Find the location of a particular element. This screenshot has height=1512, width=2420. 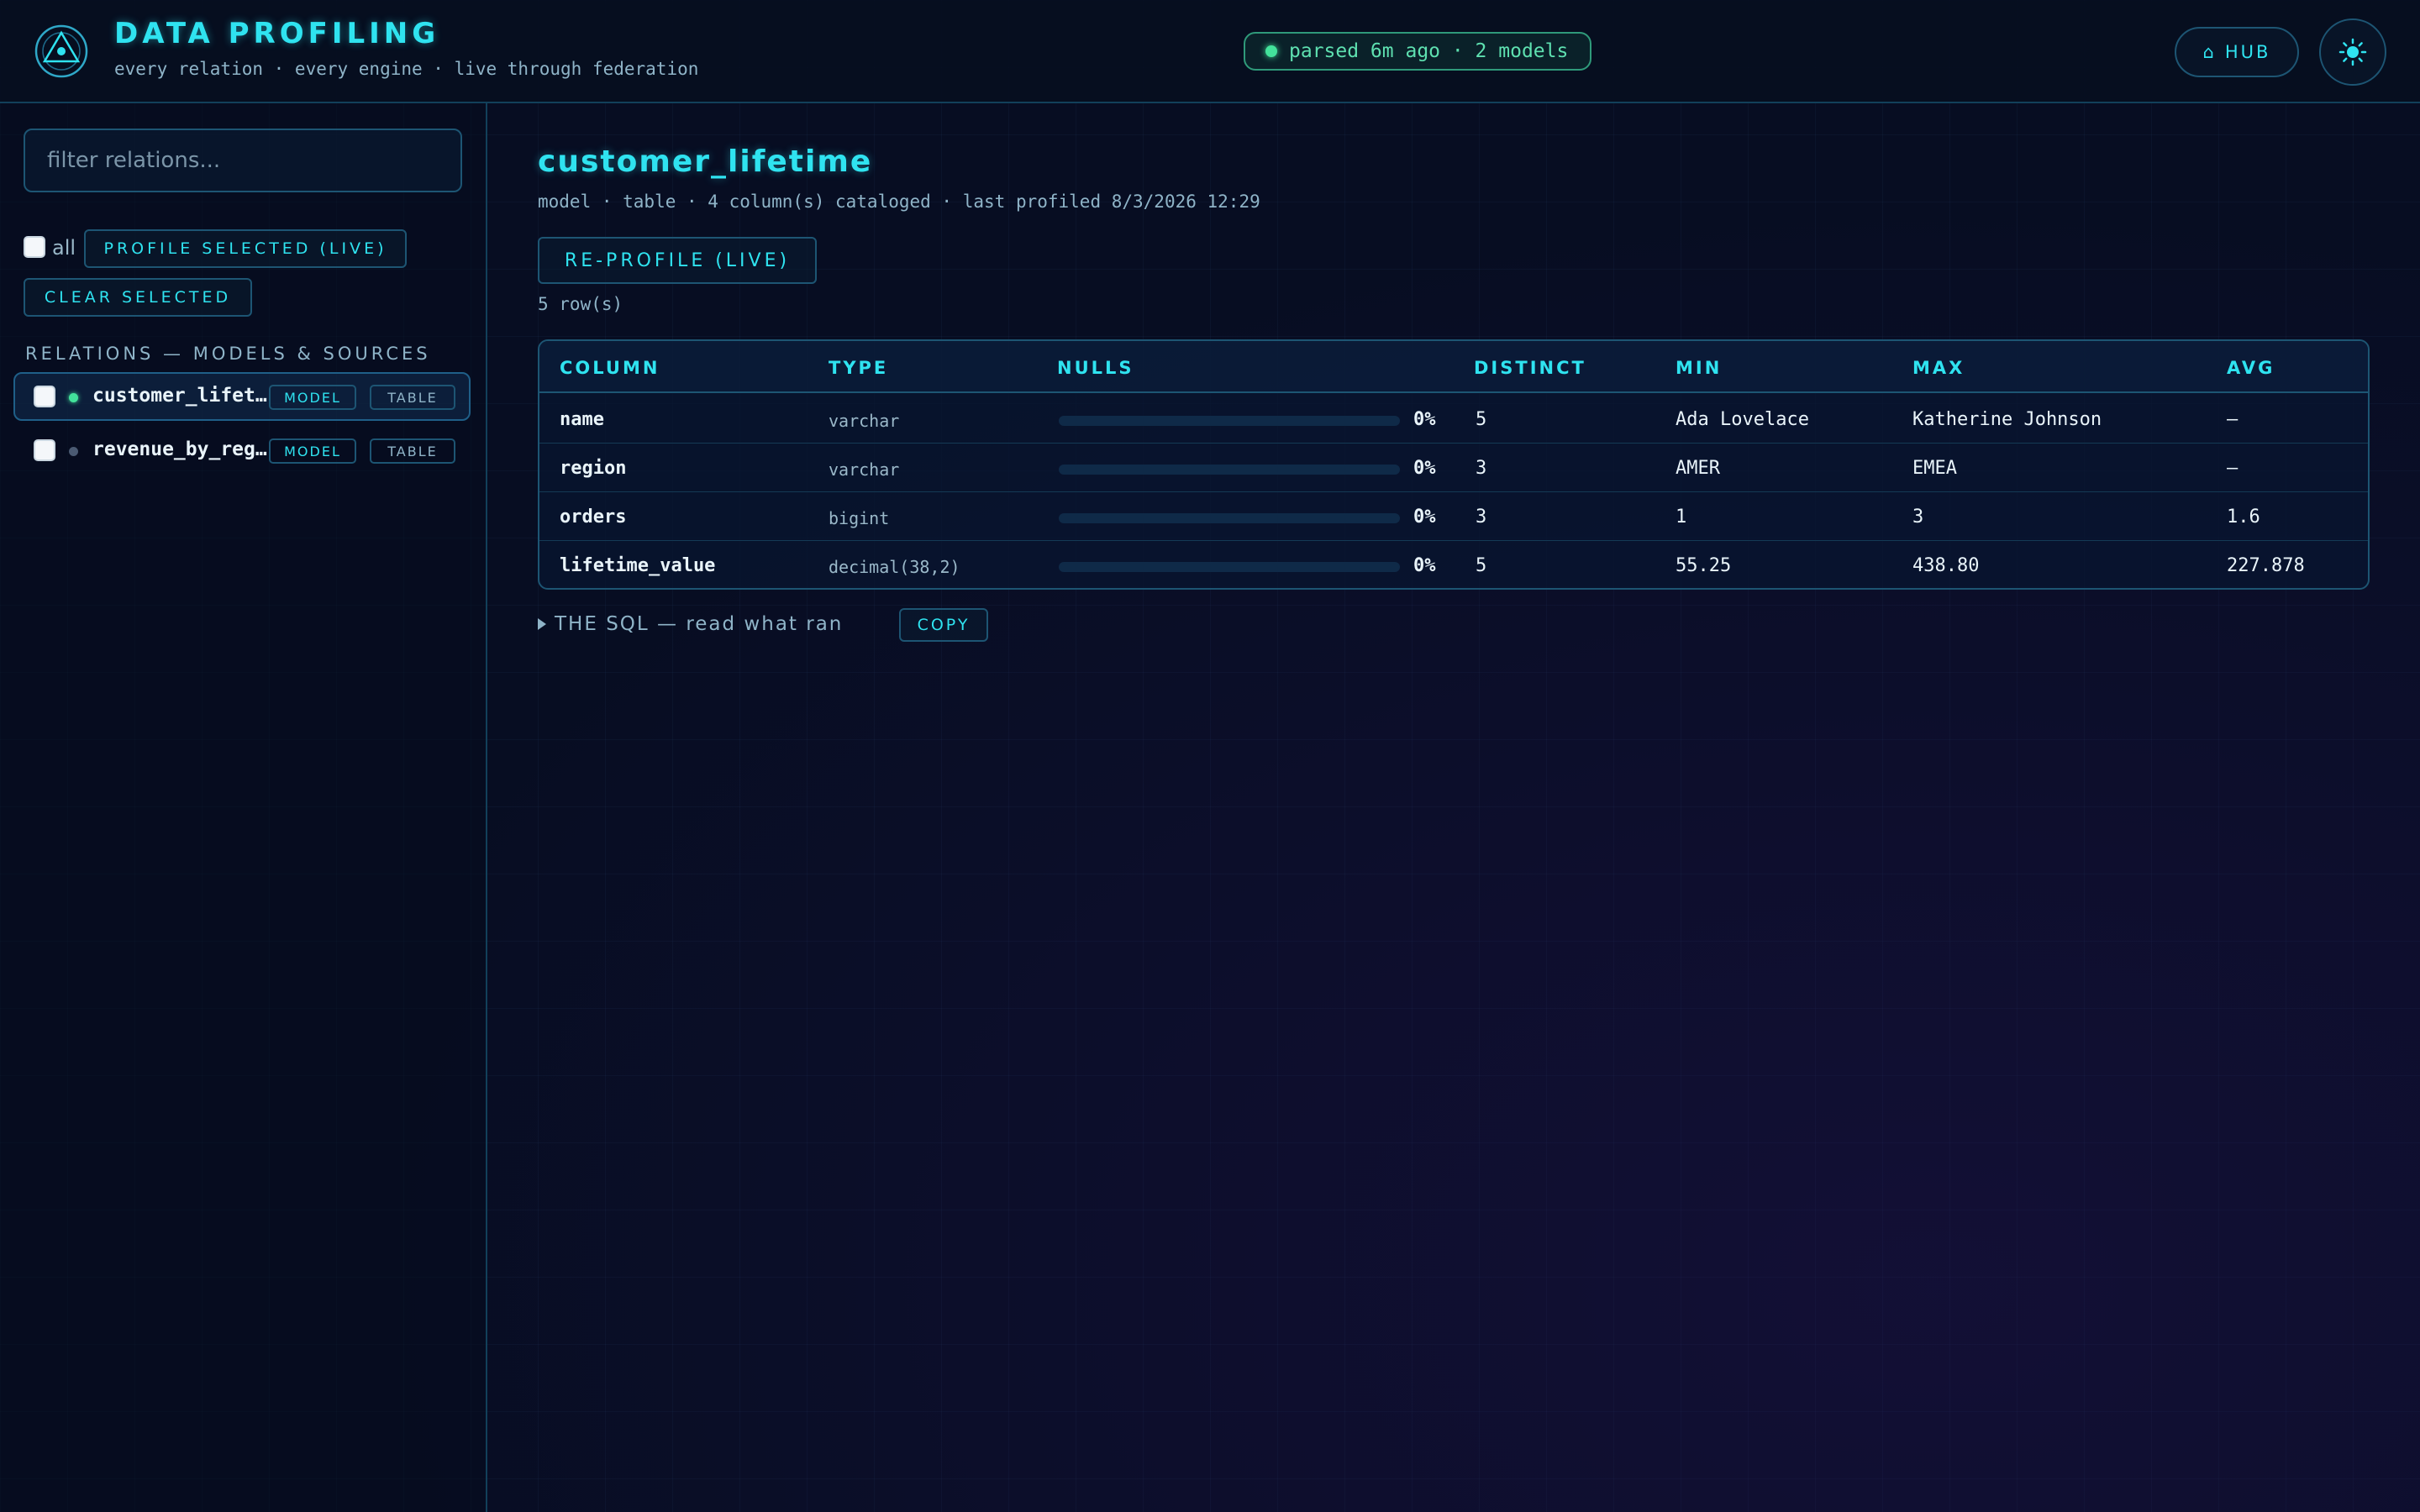

sql-details-toggle: THE SQL — read what ran is located at coordinates (690, 624).